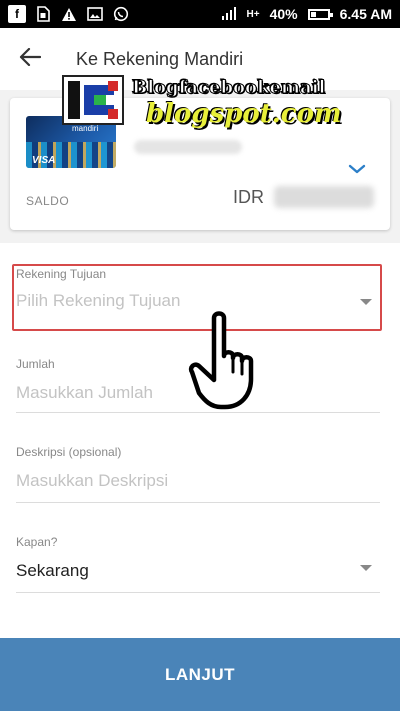 The height and width of the screenshot is (711, 400). What do you see at coordinates (248, 197) in the screenshot?
I see `balance-currency: IDR` at bounding box center [248, 197].